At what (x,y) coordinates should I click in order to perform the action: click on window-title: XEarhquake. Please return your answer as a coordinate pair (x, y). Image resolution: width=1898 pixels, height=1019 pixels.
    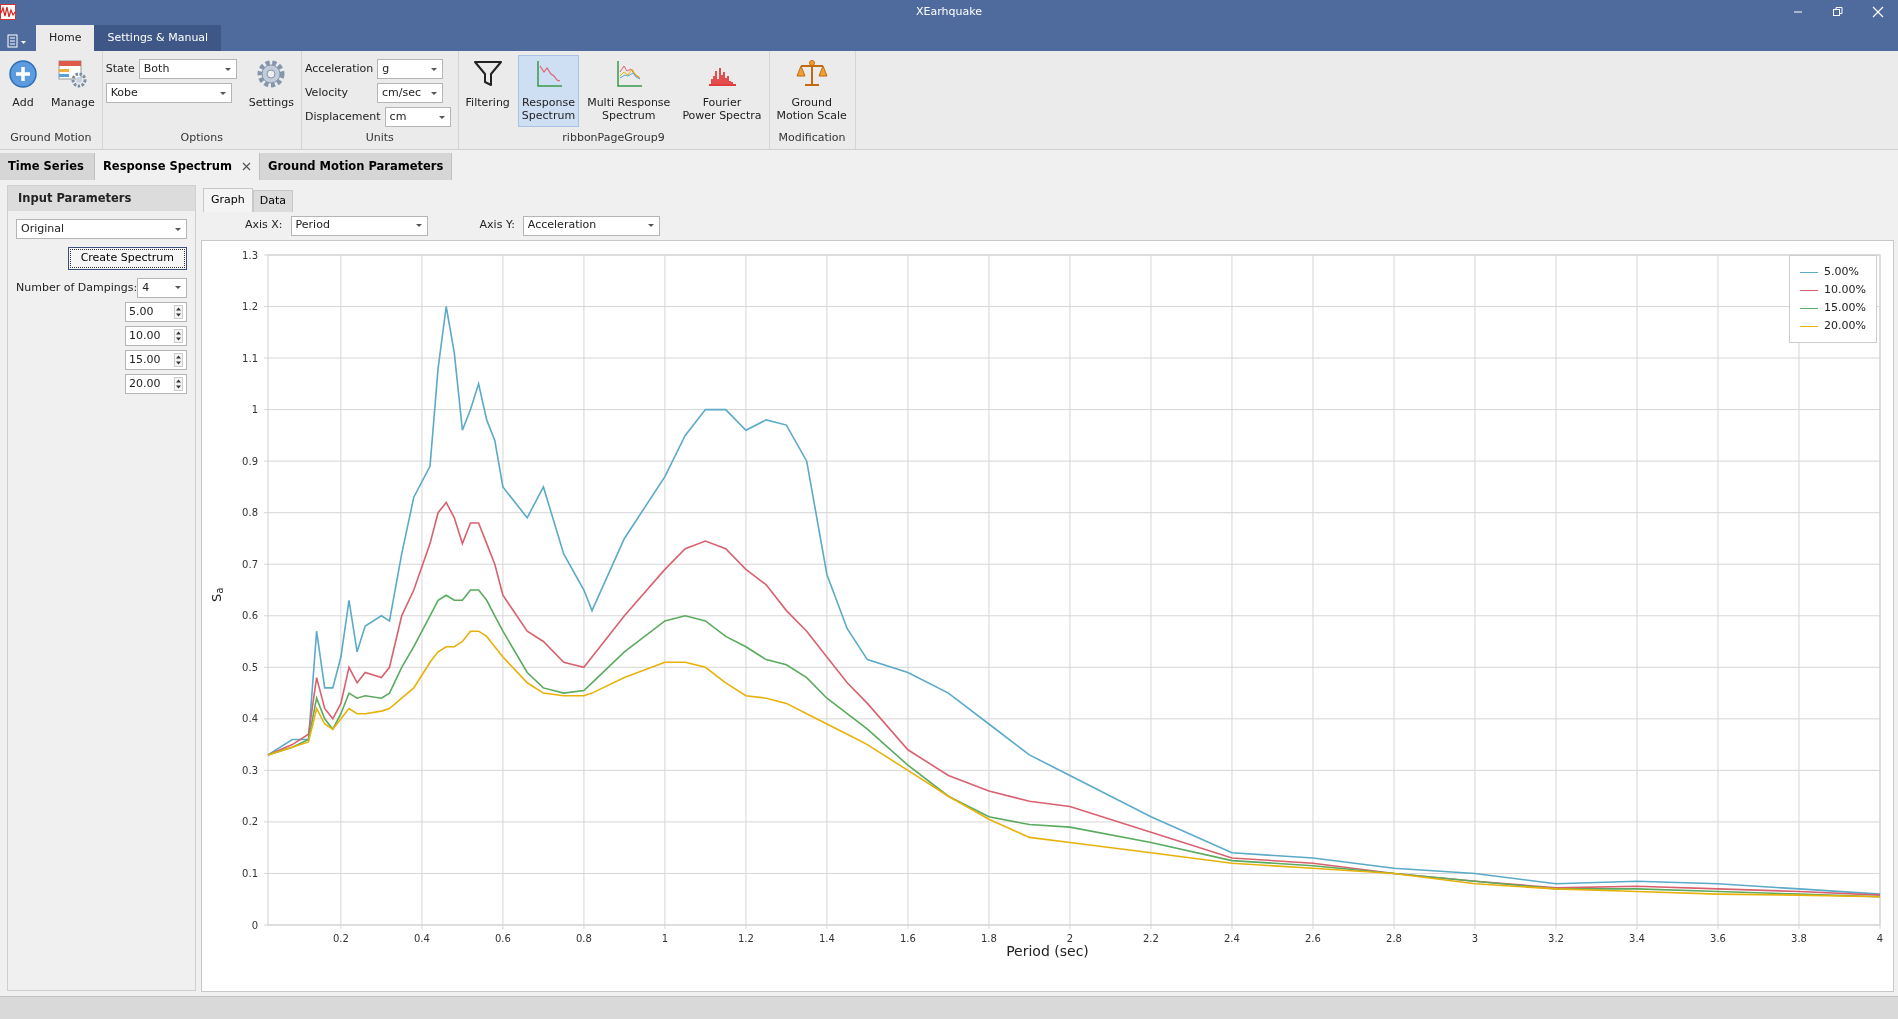
    Looking at the image, I should click on (949, 12).